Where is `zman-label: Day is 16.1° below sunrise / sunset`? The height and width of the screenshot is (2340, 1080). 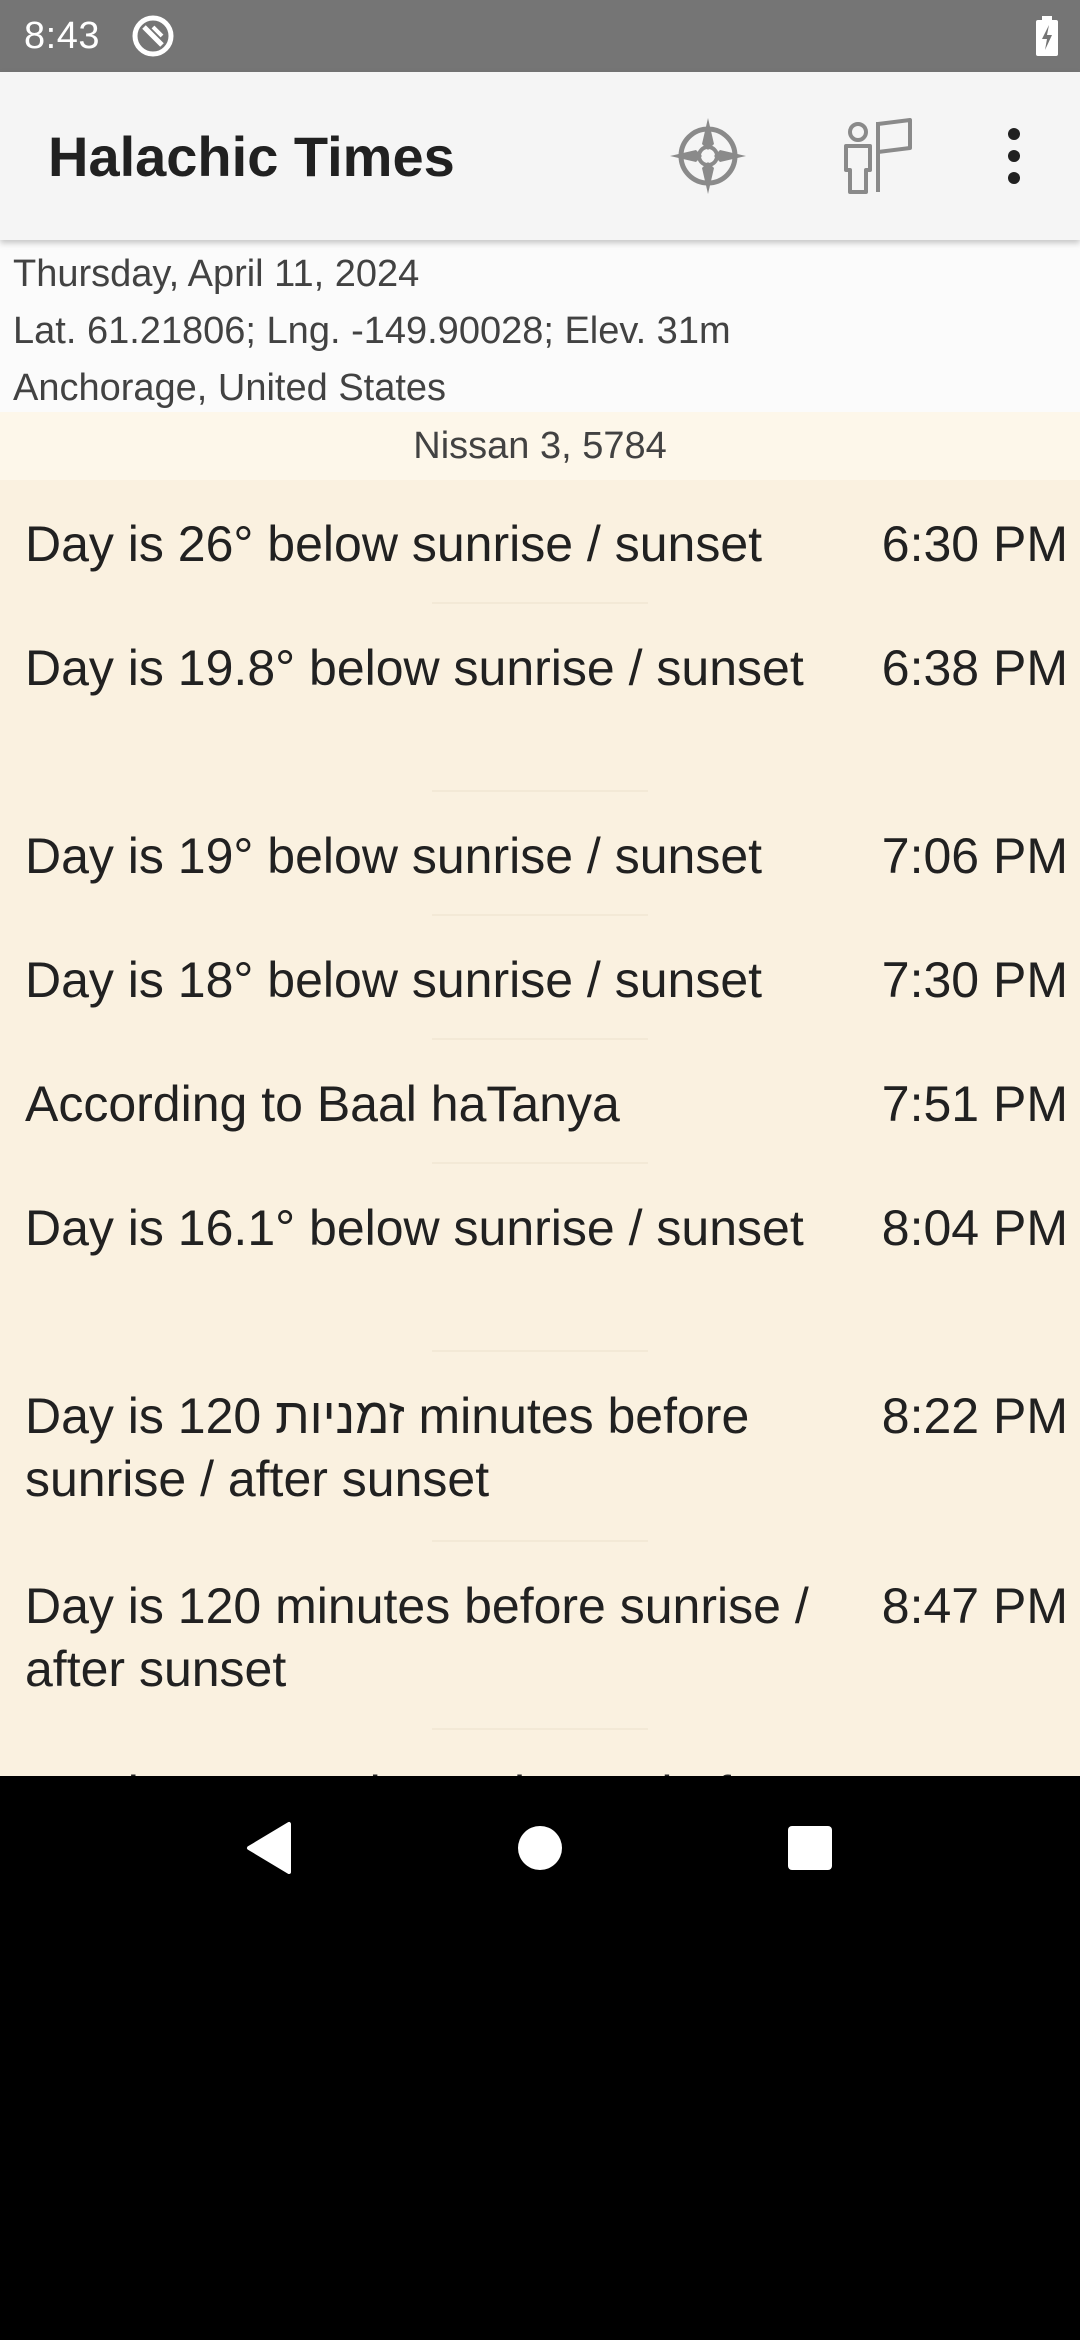 zman-label: Day is 16.1° below sunrise / sunset is located at coordinates (414, 1228).